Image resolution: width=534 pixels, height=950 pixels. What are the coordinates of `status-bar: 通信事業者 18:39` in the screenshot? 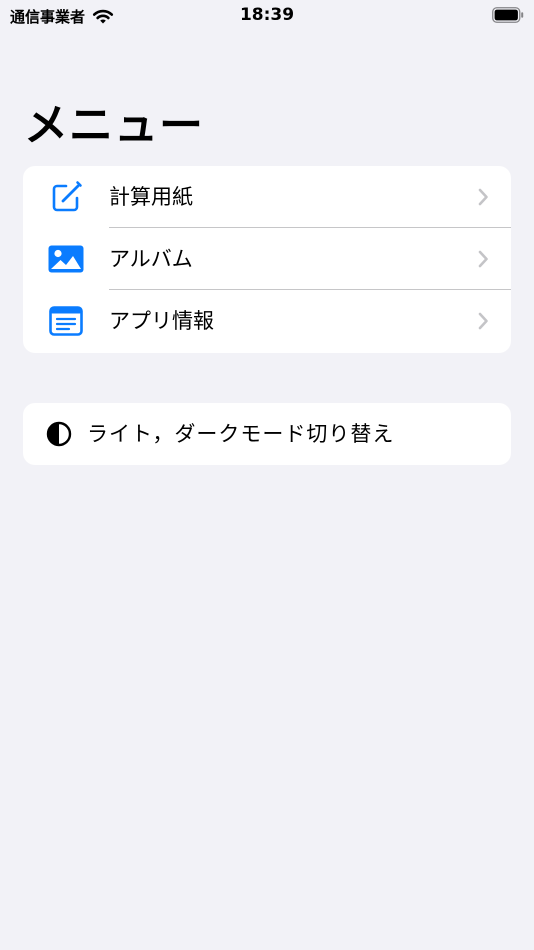 It's located at (267, 16).